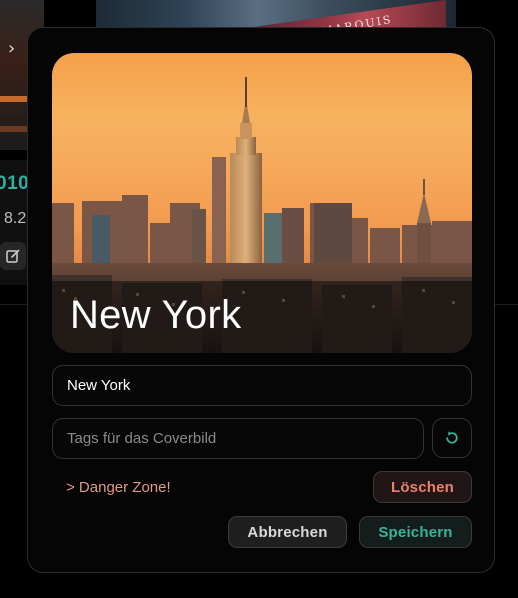 This screenshot has height=598, width=518. Describe the element at coordinates (11, 48) in the screenshot. I see `chevron-right-icon: ›` at that location.